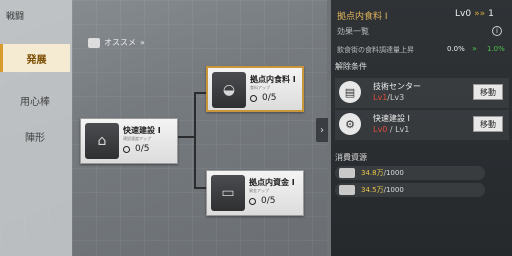 This screenshot has height=256, width=512. I want to click on nav-item-development: 発展, so click(35, 58).